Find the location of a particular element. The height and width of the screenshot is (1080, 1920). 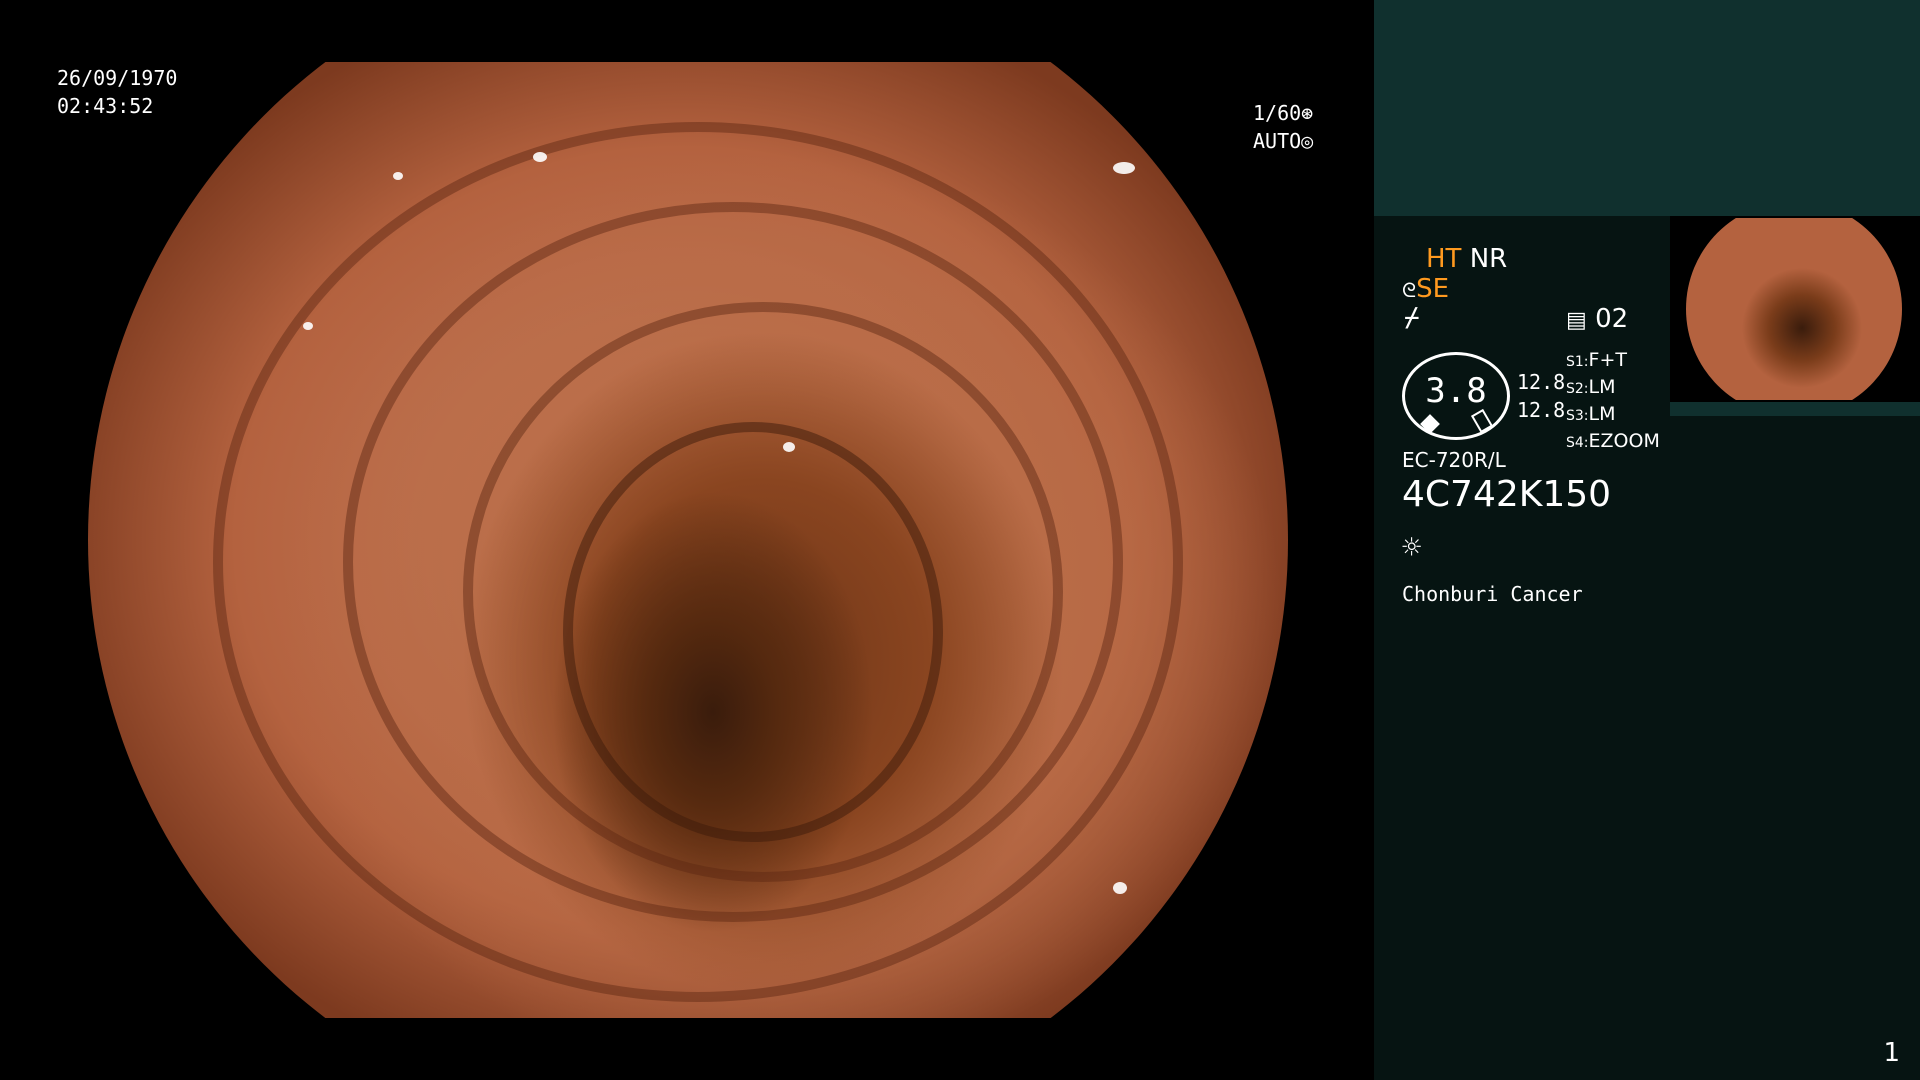

setting-row: S4:EZOOM is located at coordinates (1613, 442).